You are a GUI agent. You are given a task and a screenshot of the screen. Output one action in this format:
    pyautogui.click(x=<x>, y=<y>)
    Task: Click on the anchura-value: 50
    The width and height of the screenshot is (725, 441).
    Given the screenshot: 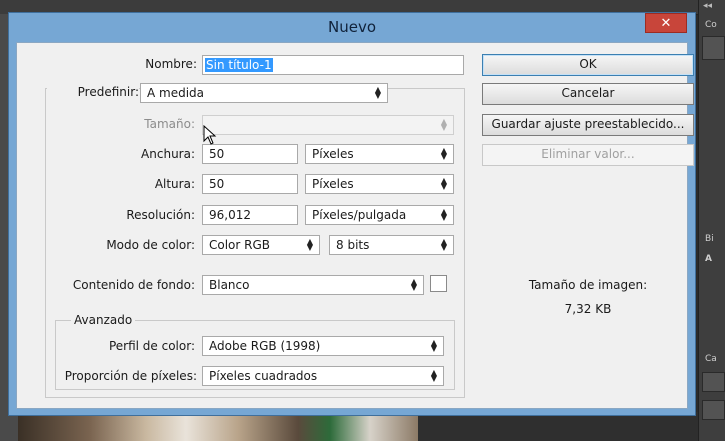 What is the action you would take?
    pyautogui.click(x=217, y=154)
    